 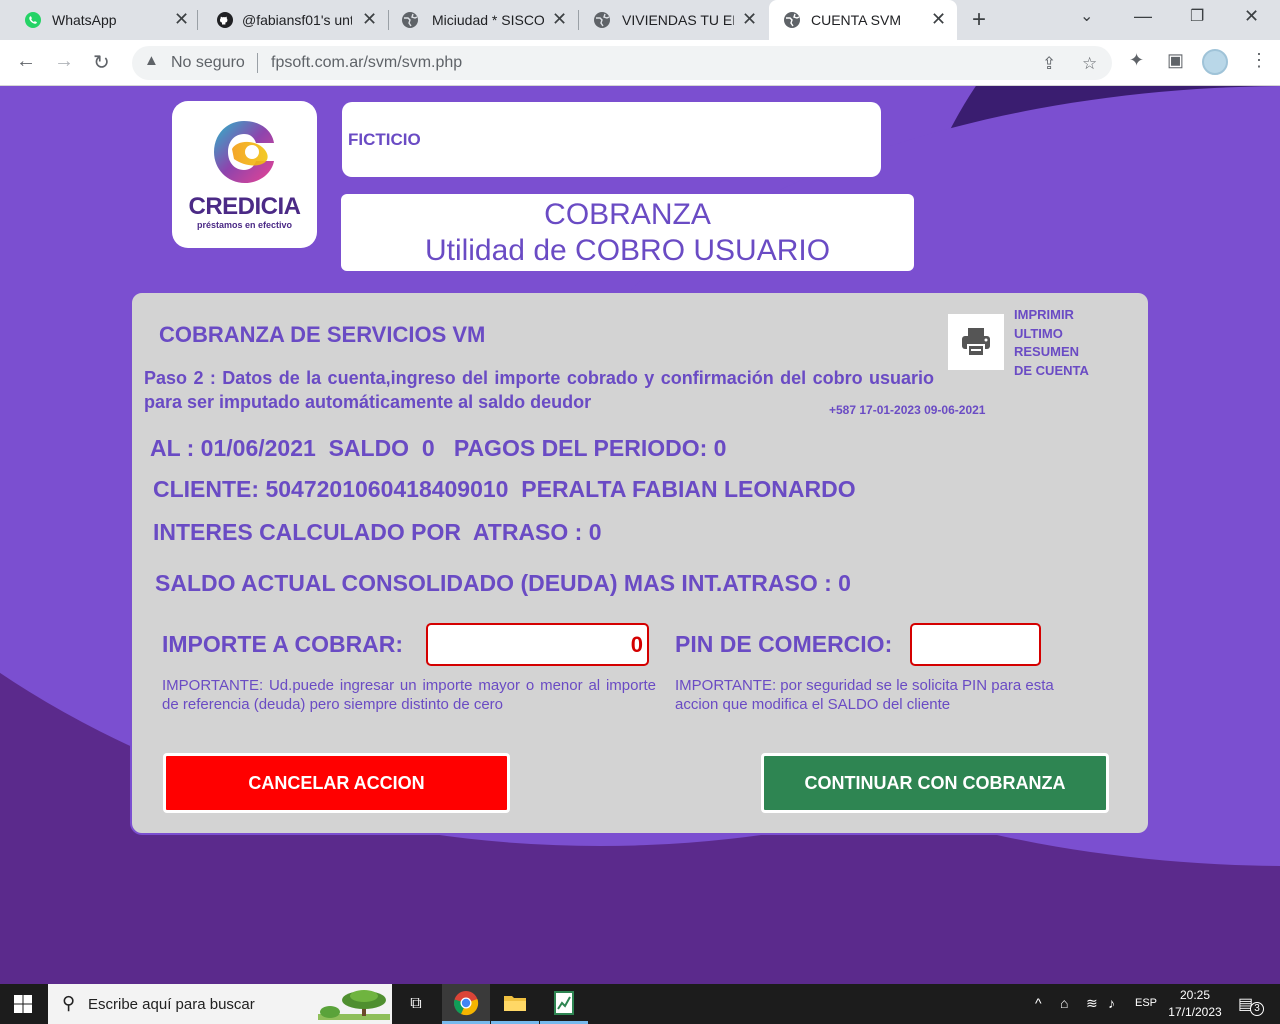 What do you see at coordinates (488, 20) in the screenshot?
I see `tab-title: Miciudad * SISCO` at bounding box center [488, 20].